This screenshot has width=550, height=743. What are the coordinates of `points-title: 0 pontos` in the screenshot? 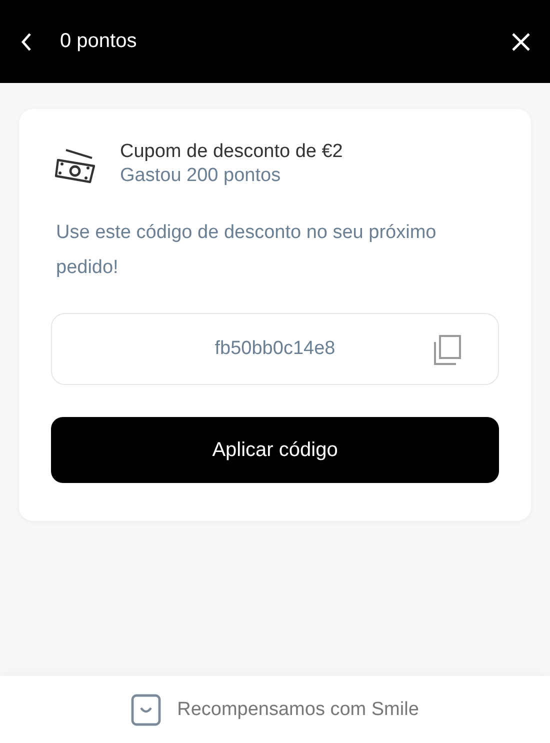 It's located at (99, 41).